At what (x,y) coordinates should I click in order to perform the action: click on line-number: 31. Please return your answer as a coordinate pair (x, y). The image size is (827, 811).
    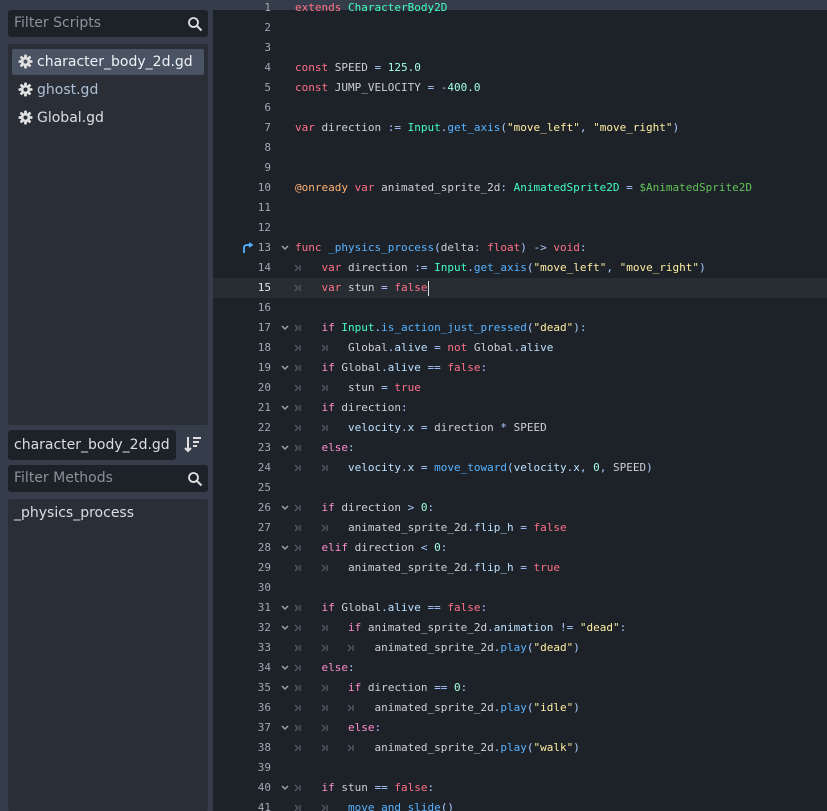
    Looking at the image, I should click on (264, 607).